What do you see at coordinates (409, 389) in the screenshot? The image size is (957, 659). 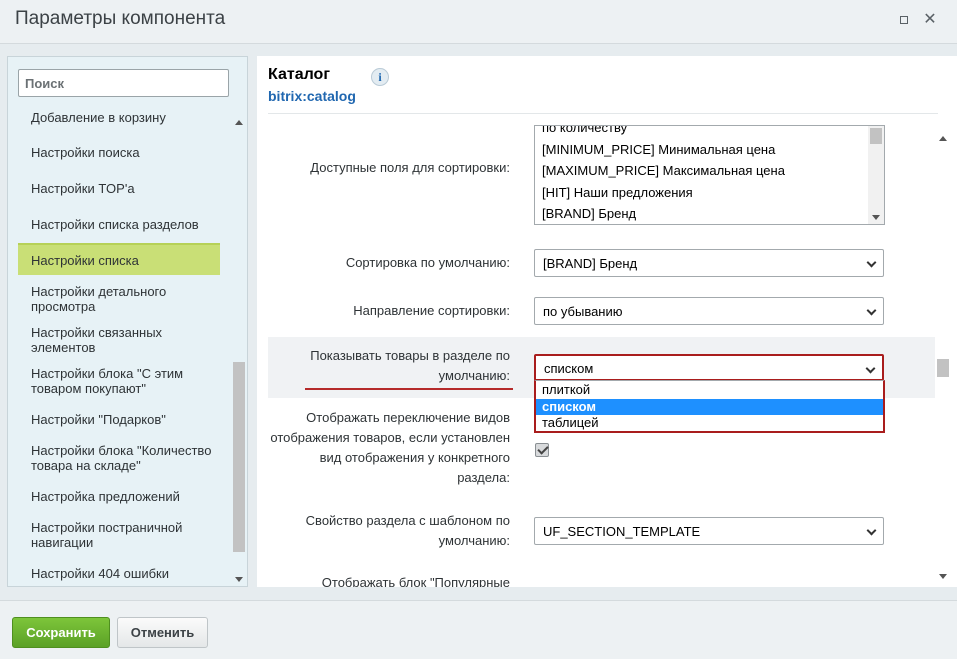 I see `annotation-underline` at bounding box center [409, 389].